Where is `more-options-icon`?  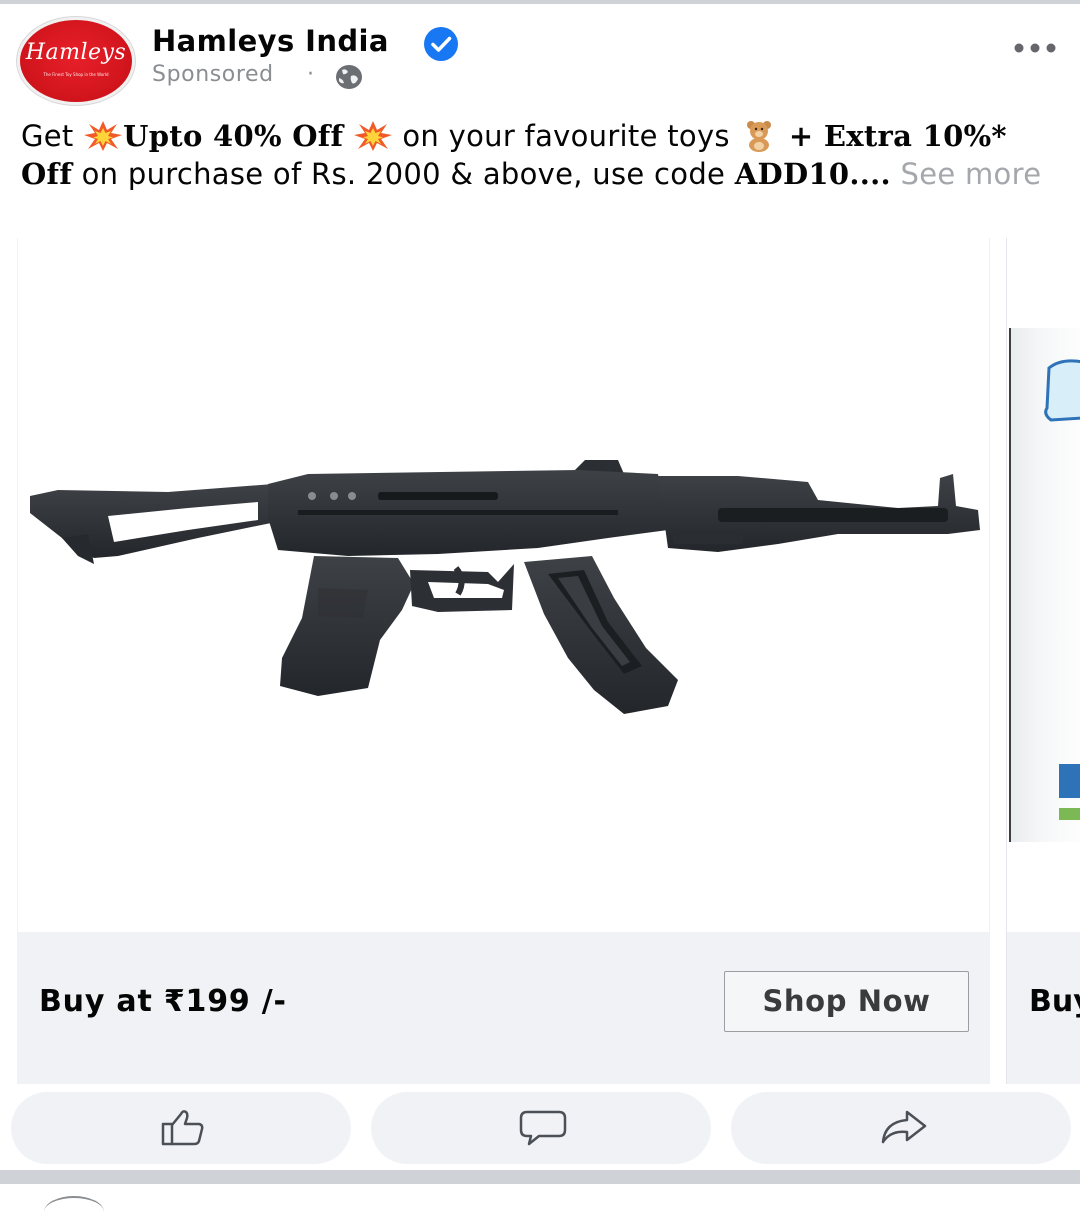 more-options-icon is located at coordinates (1035, 48).